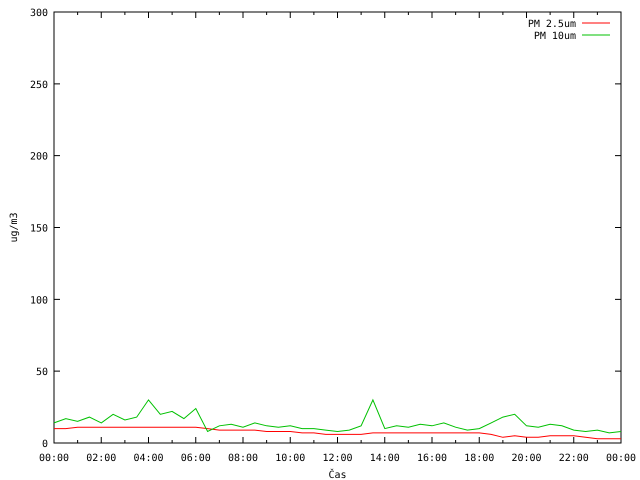 The image size is (640, 480). Describe the element at coordinates (45, 444) in the screenshot. I see `y-tick-label: 0` at that location.